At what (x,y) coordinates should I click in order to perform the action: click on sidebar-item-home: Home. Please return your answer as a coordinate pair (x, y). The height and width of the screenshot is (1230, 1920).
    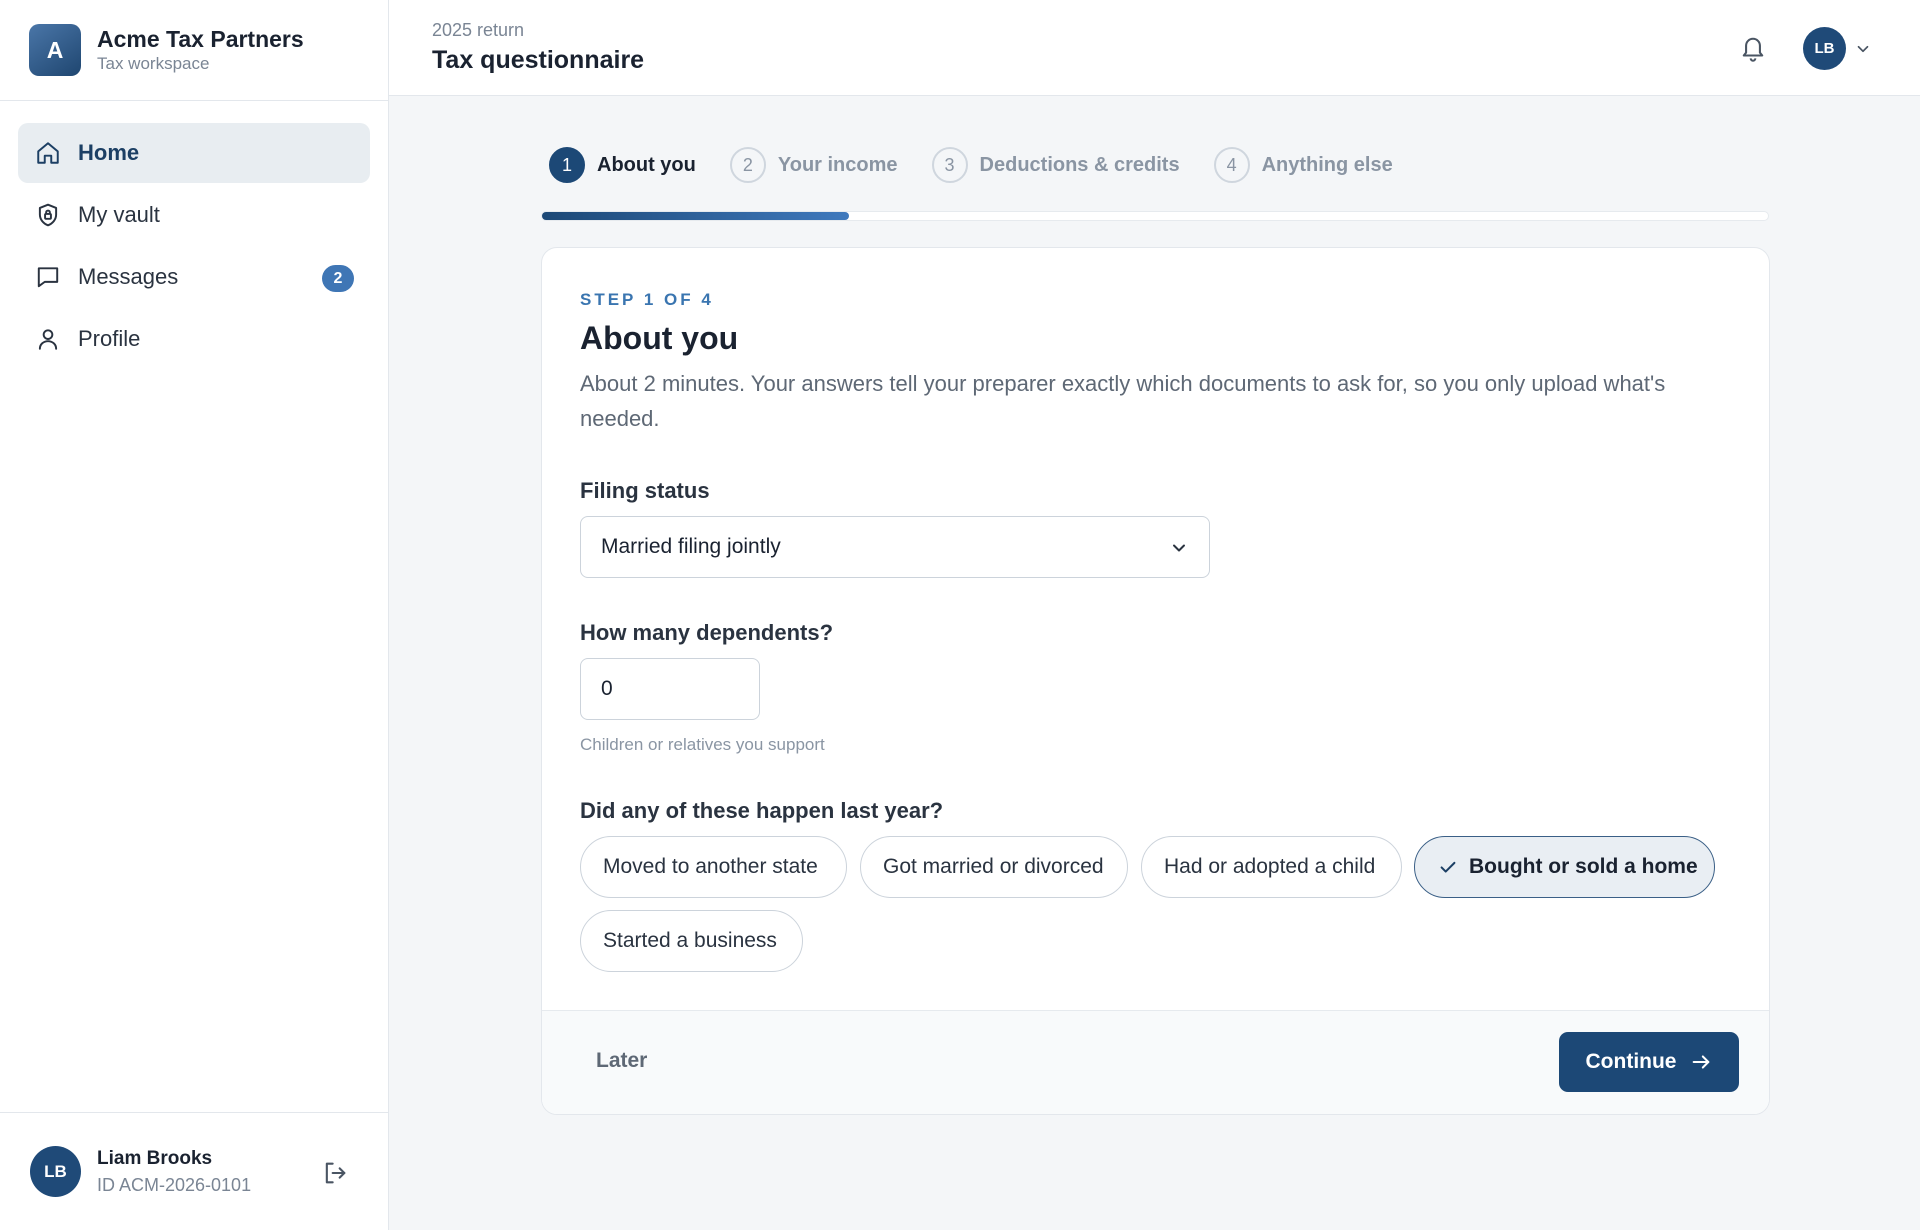
    Looking at the image, I should click on (194, 153).